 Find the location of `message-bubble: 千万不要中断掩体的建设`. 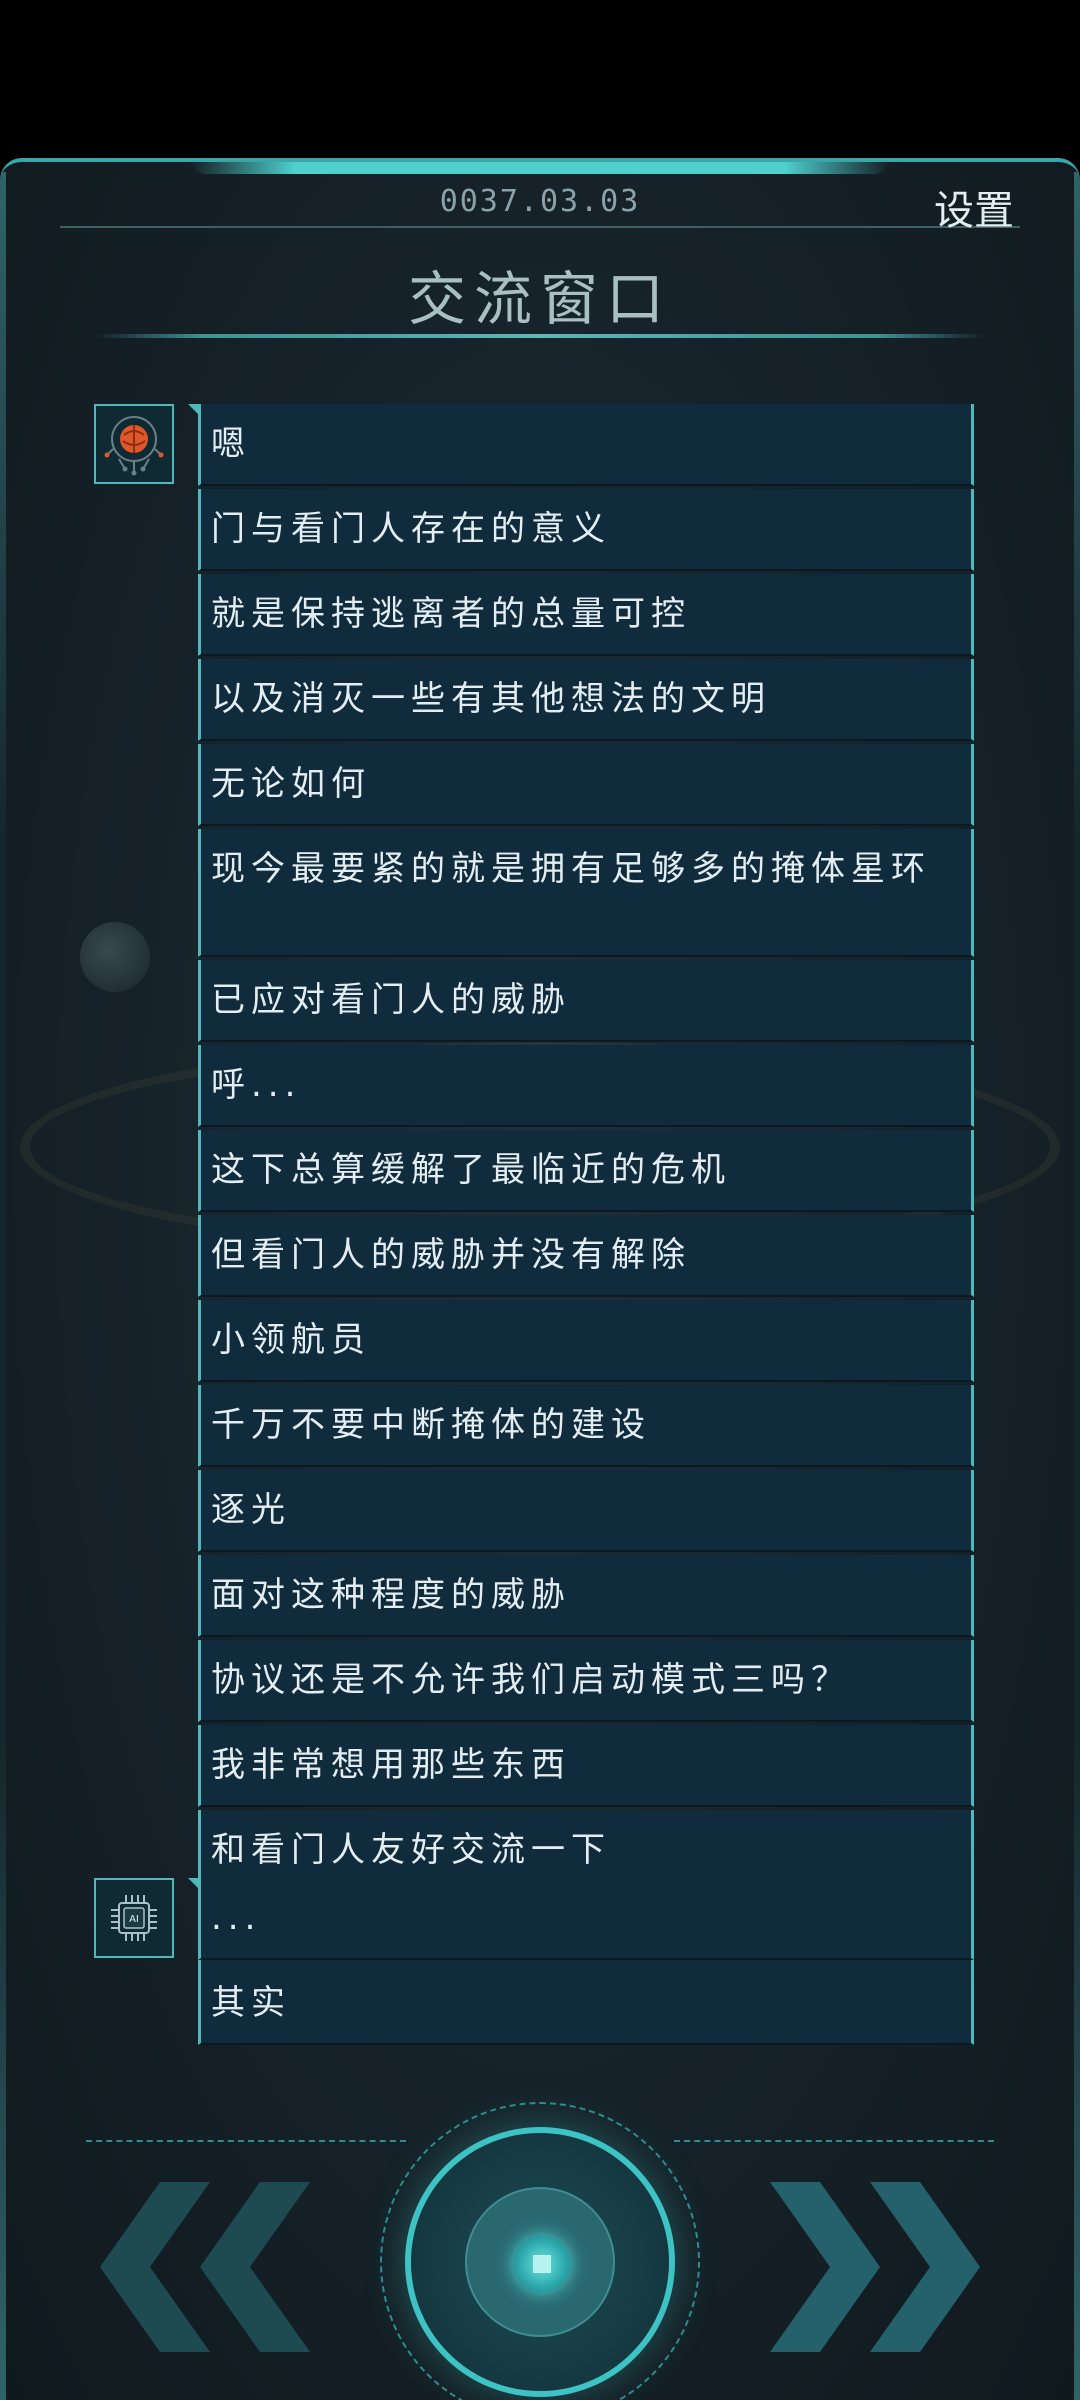

message-bubble: 千万不要中断掩体的建设 is located at coordinates (586, 1426).